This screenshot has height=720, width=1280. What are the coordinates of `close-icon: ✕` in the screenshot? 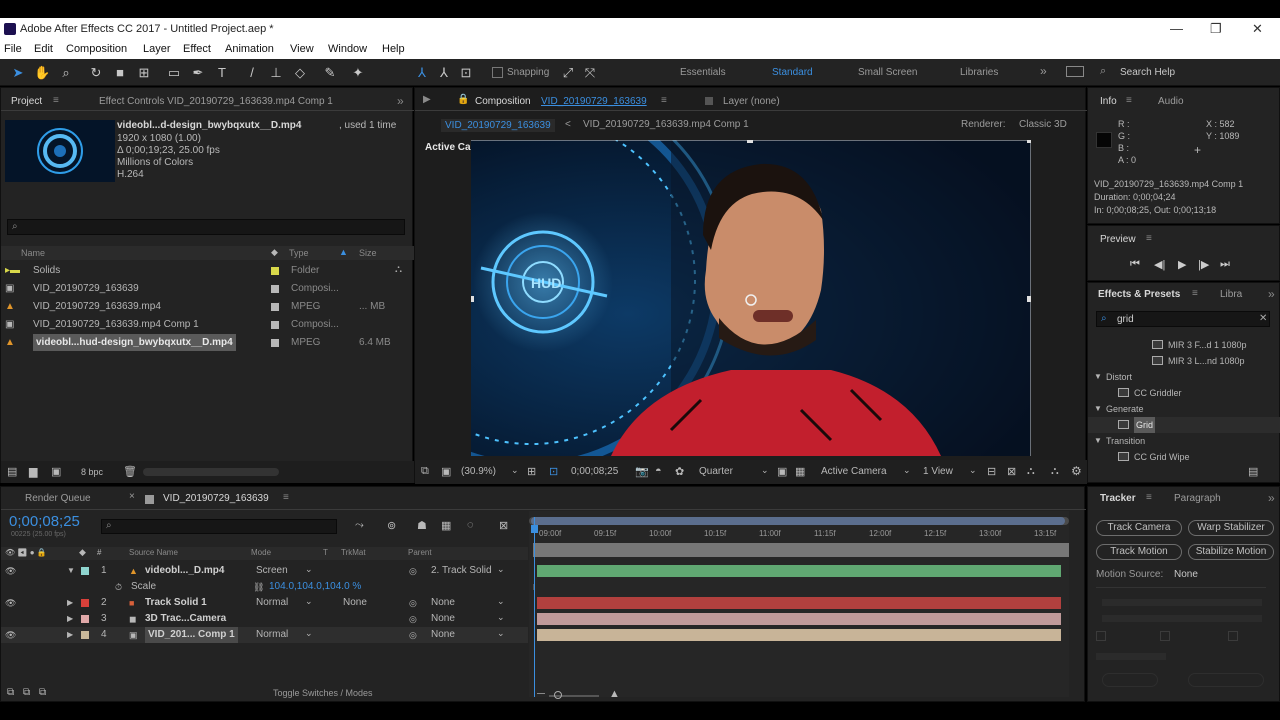 It's located at (1257, 29).